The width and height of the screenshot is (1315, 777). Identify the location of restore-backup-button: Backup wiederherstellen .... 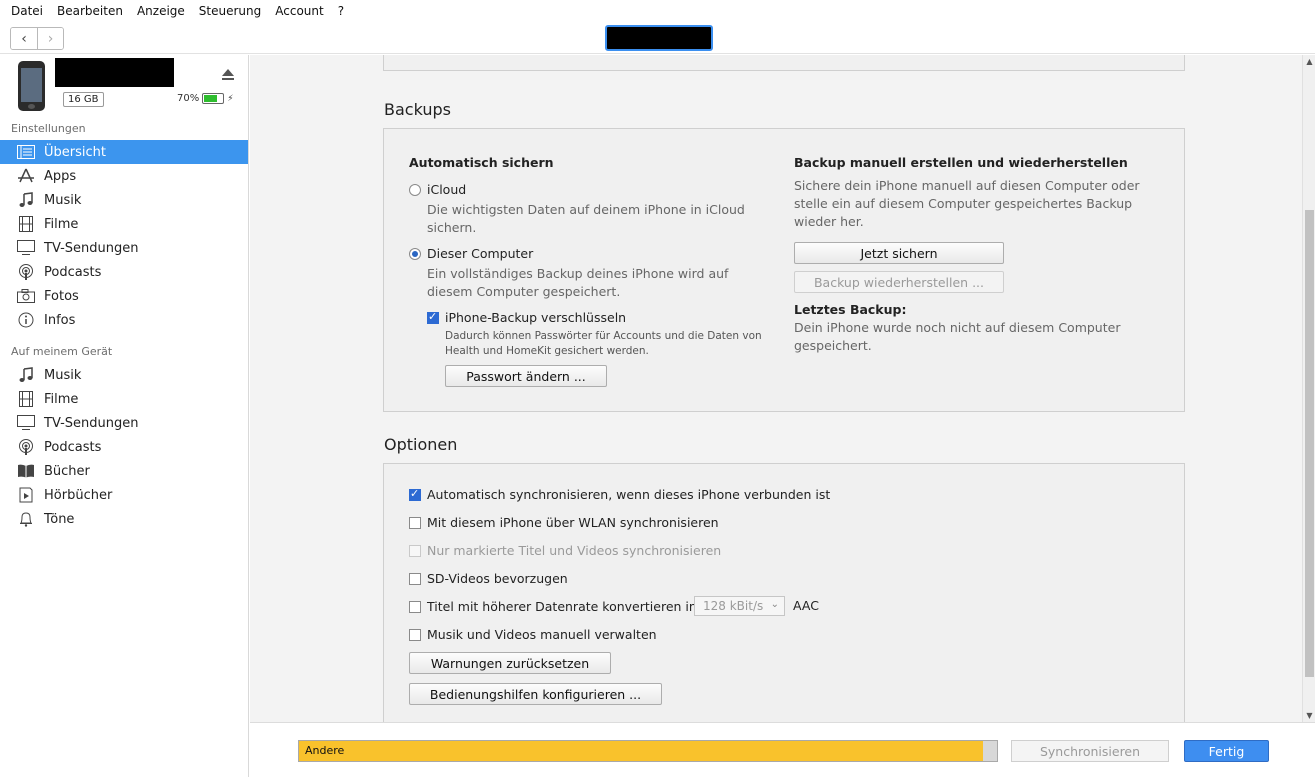
(899, 282).